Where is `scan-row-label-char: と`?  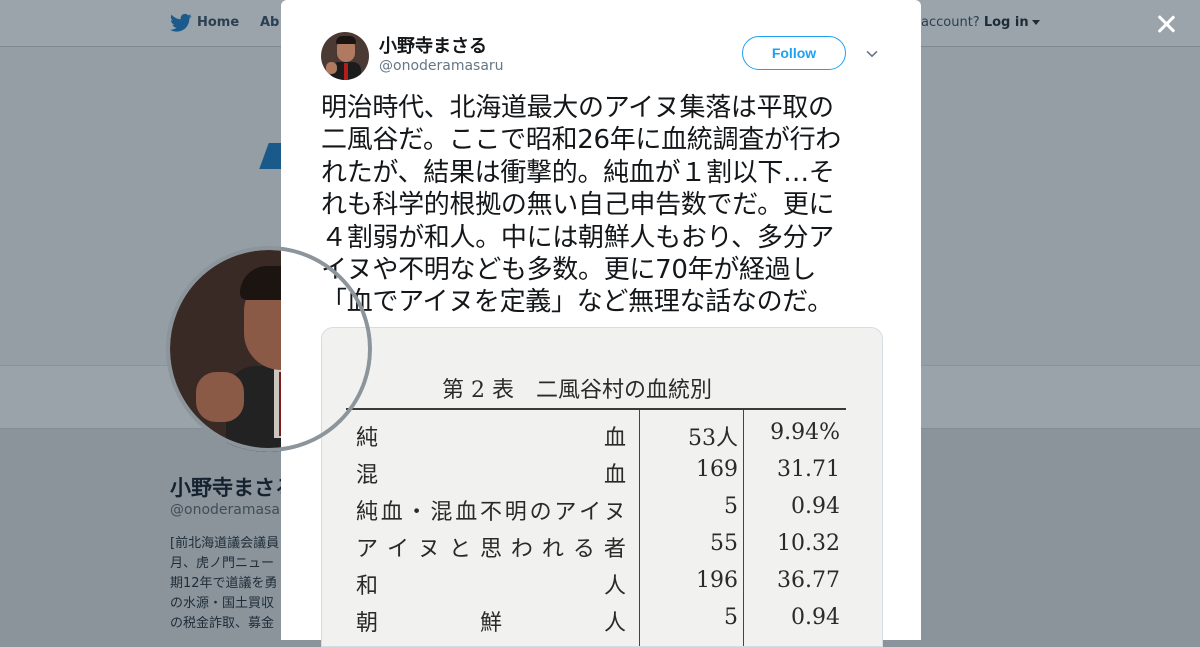 scan-row-label-char: と is located at coordinates (459, 549).